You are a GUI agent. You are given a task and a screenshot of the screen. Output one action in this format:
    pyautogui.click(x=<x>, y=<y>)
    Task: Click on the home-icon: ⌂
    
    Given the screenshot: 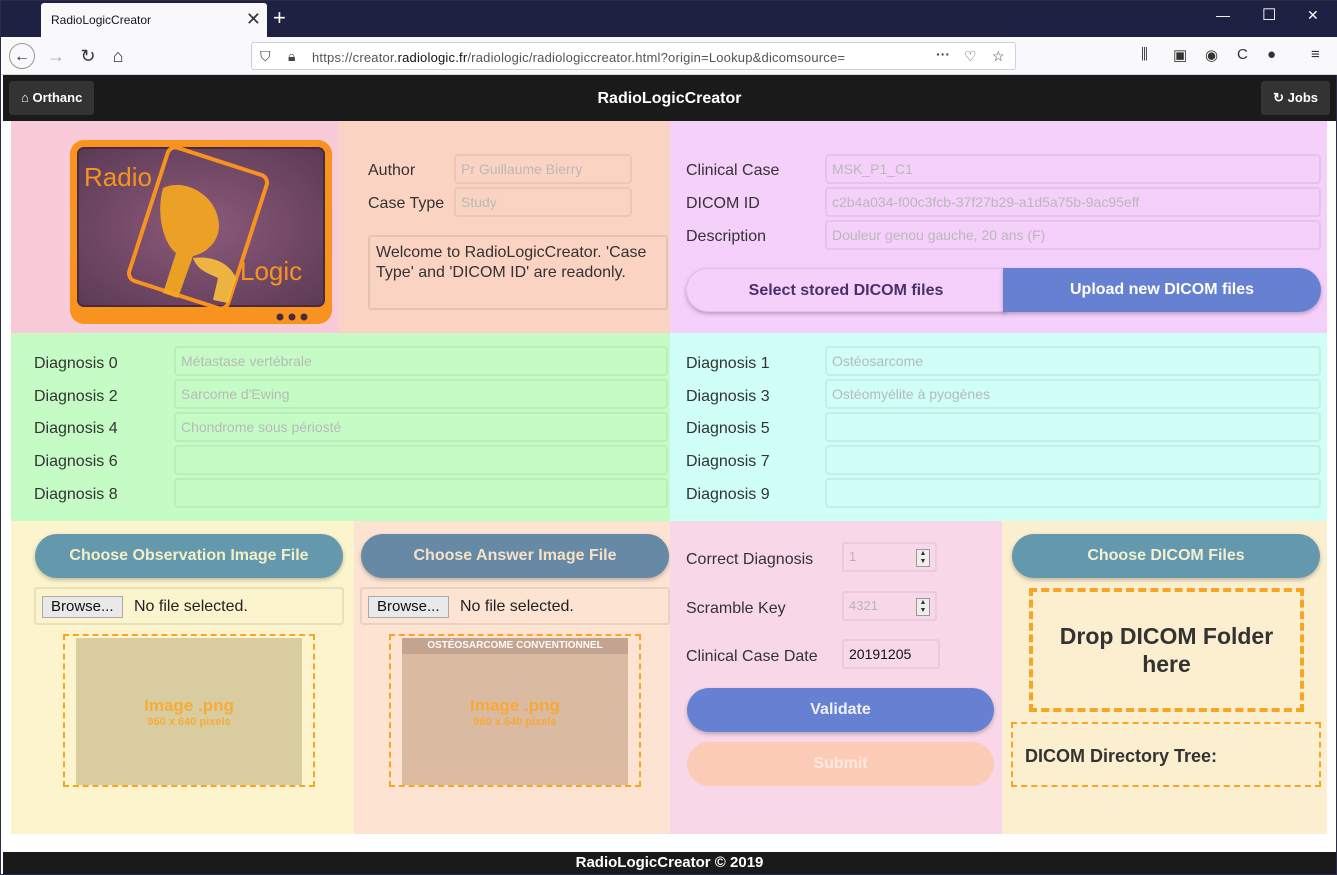 What is the action you would take?
    pyautogui.click(x=118, y=56)
    